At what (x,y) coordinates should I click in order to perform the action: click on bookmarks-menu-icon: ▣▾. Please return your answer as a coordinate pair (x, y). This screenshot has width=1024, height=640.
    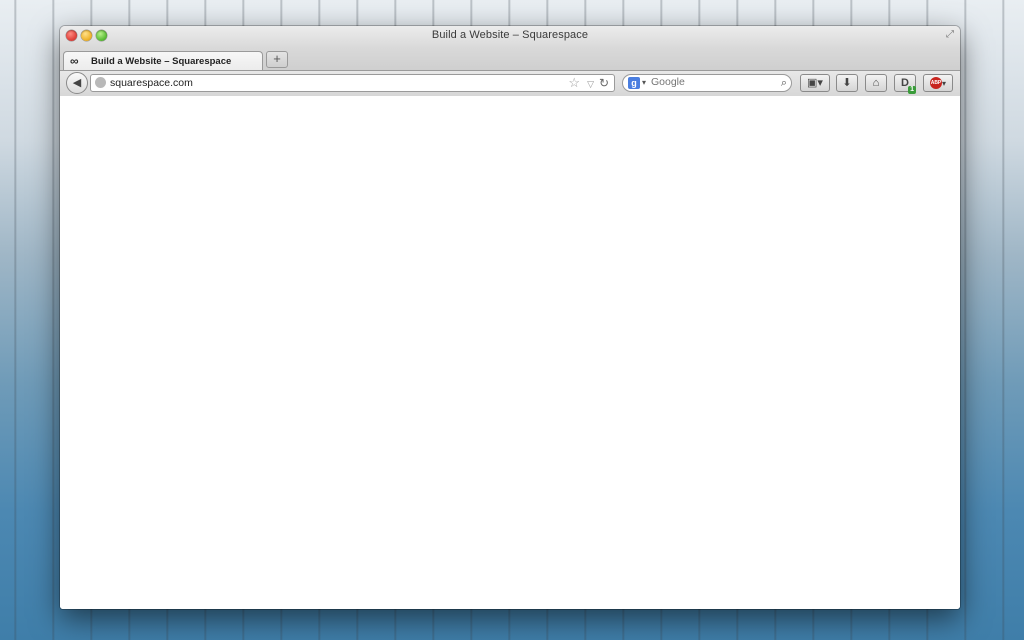
    Looking at the image, I should click on (815, 83).